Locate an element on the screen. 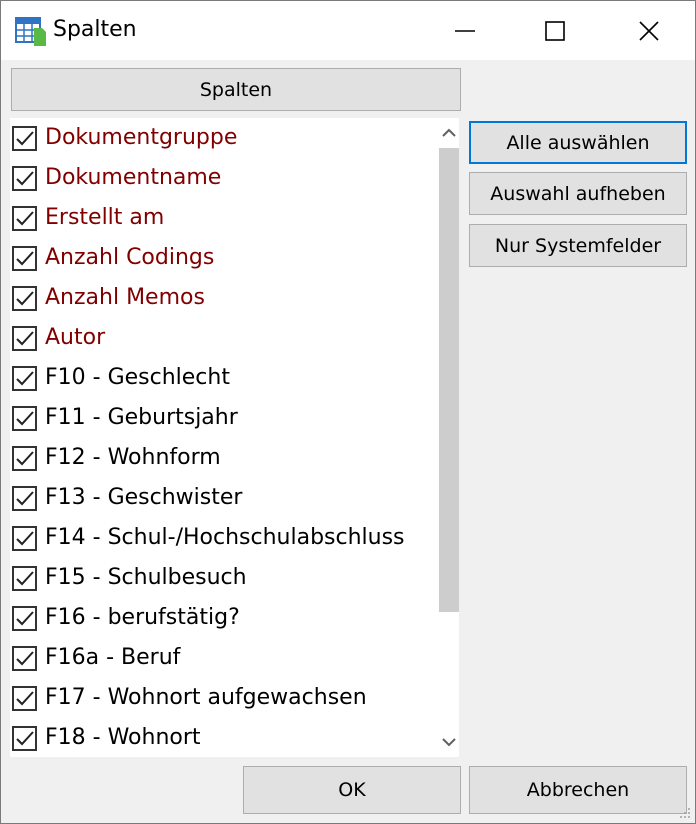 Image resolution: width=696 pixels, height=824 pixels. scrollbar-thumb is located at coordinates (449, 380).